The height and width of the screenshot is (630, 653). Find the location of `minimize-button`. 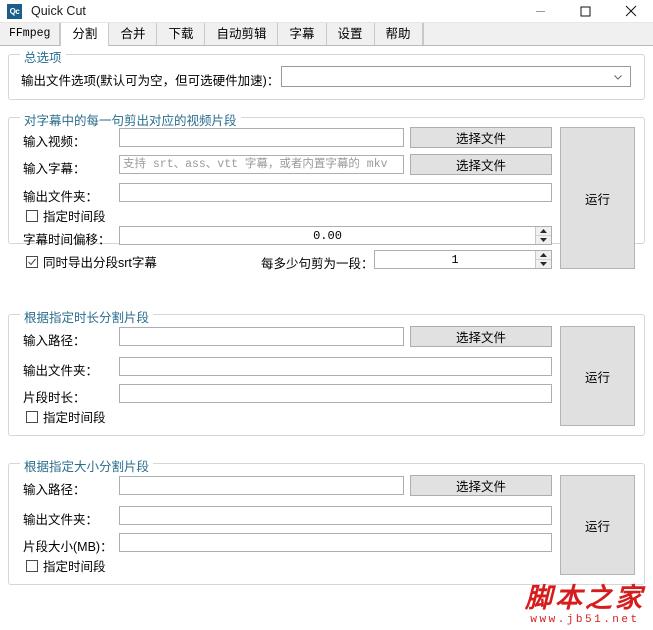

minimize-button is located at coordinates (540, 11).